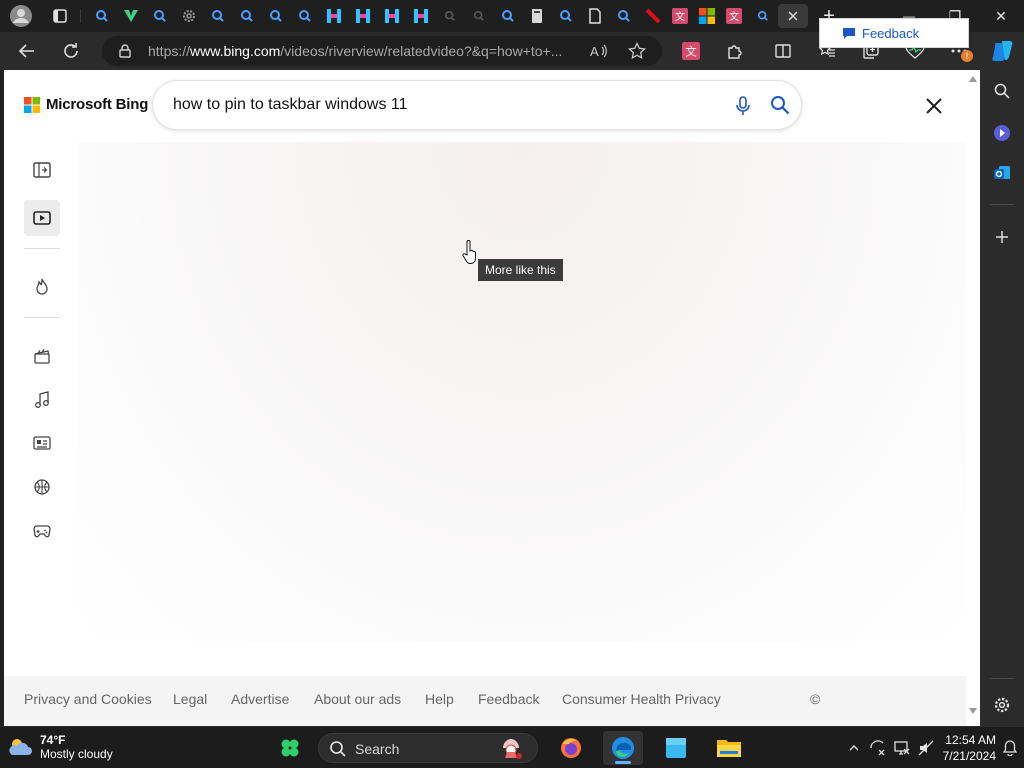 This screenshot has height=768, width=1024. I want to click on tab-actions-icon, so click(60, 16).